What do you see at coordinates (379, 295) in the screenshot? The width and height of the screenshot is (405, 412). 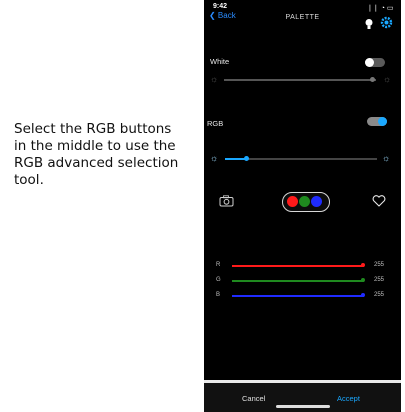 I see `blue-value: 255` at bounding box center [379, 295].